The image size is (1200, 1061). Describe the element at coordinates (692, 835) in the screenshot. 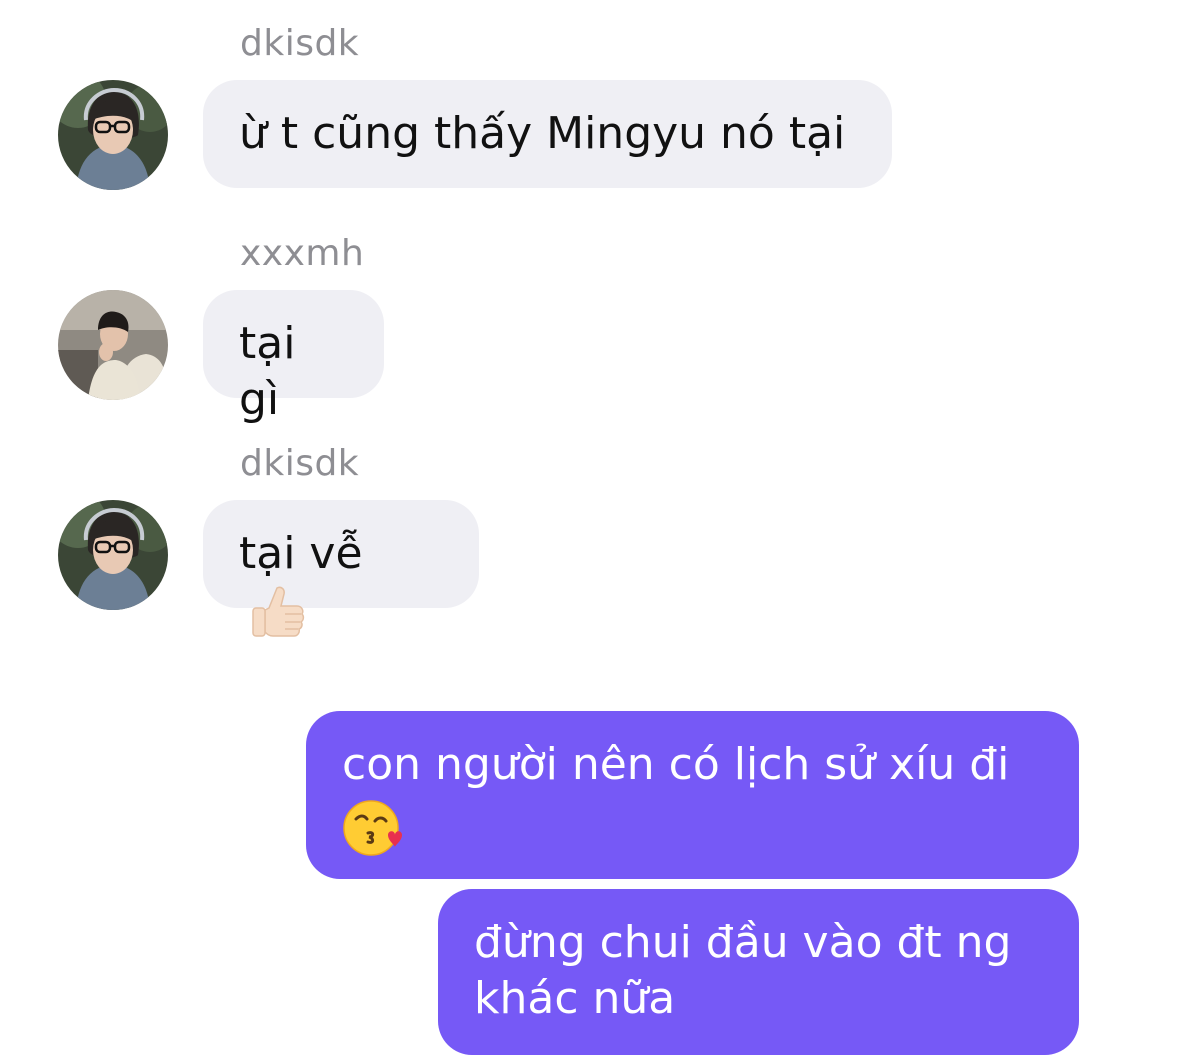

I see `face-blowing-kiss-icon` at that location.